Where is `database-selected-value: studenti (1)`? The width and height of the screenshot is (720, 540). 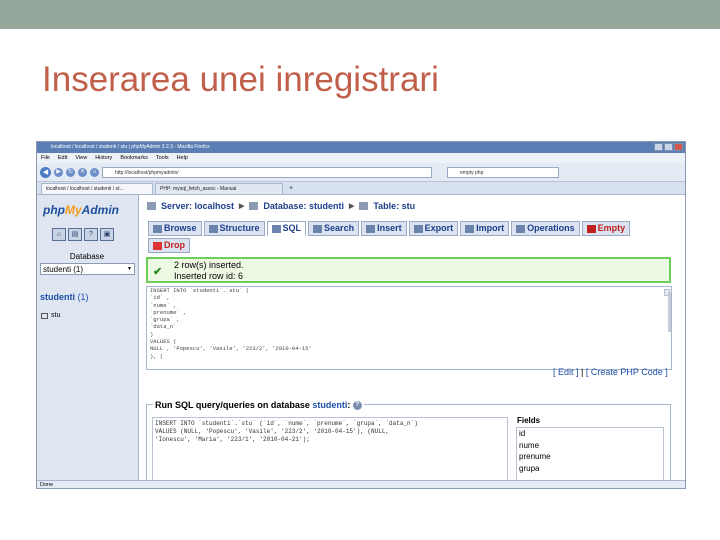
database-selected-value: studenti (1) is located at coordinates (63, 269).